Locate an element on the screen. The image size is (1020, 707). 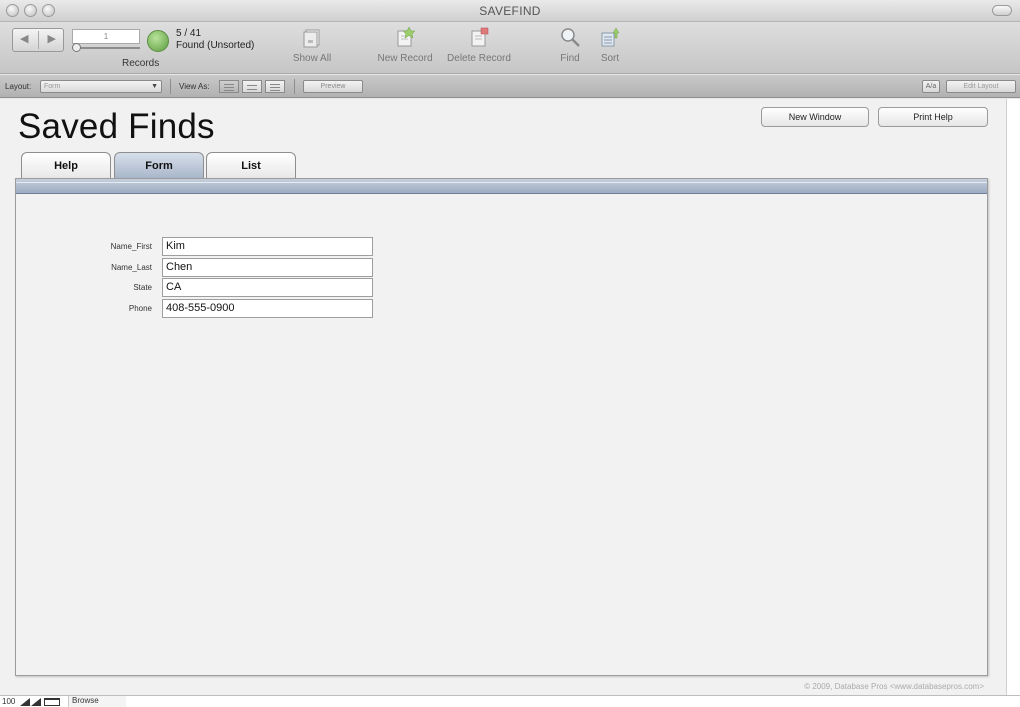
chevron-down-icon: ▼ is located at coordinates (154, 86).